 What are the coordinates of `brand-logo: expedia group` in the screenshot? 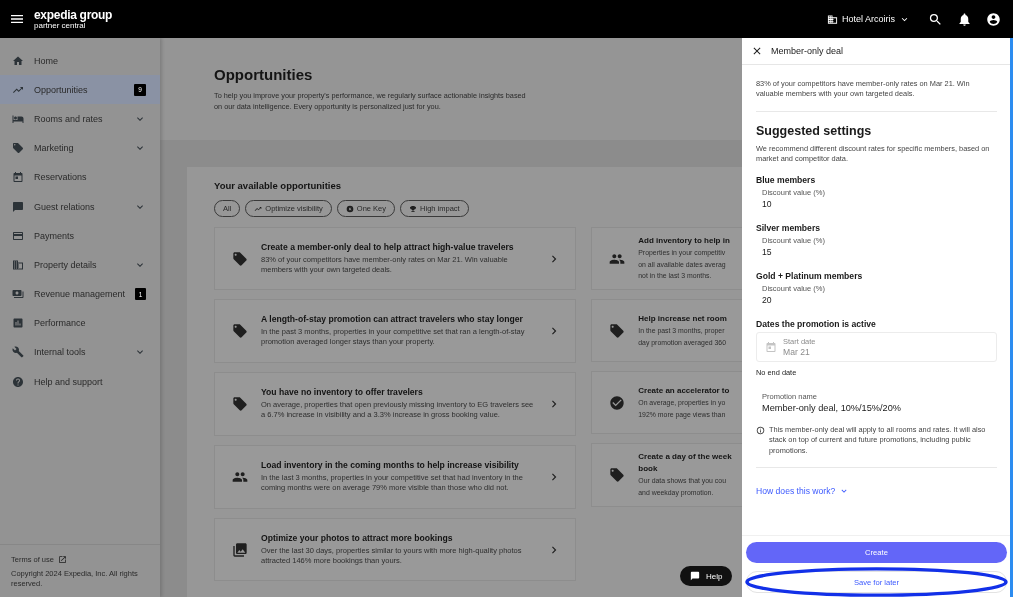 It's located at (73, 14).